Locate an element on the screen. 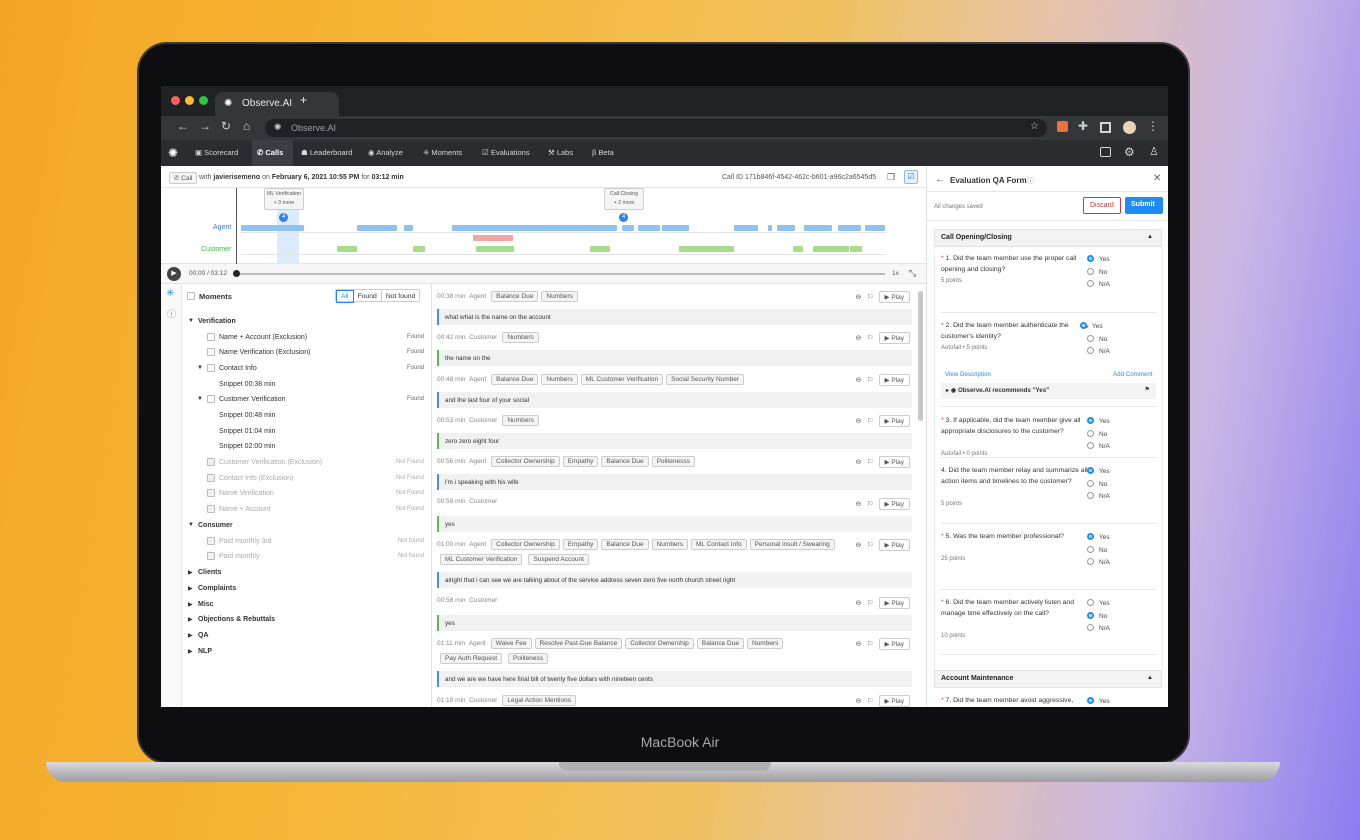 The width and height of the screenshot is (1360, 840). moment-row: Name + Account (Exclusion) Found is located at coordinates (307, 338).